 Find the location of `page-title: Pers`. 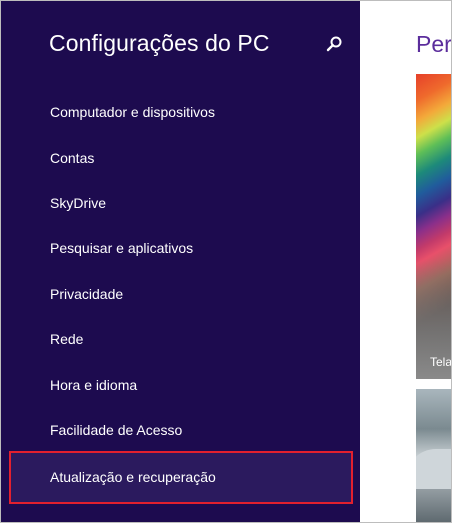

page-title: Pers is located at coordinates (433, 44).